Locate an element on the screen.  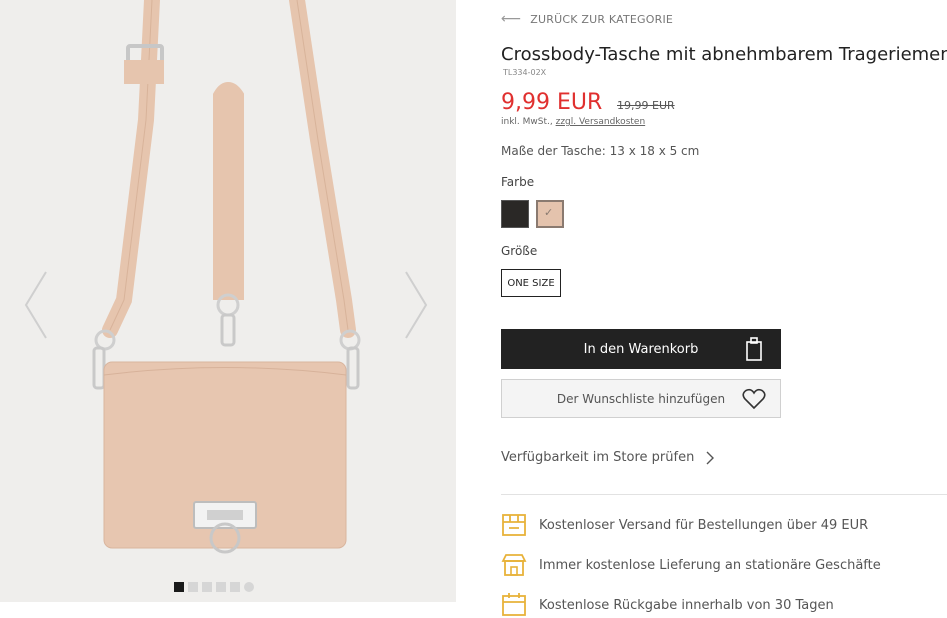
gallery-prev-button is located at coordinates (36, 305).